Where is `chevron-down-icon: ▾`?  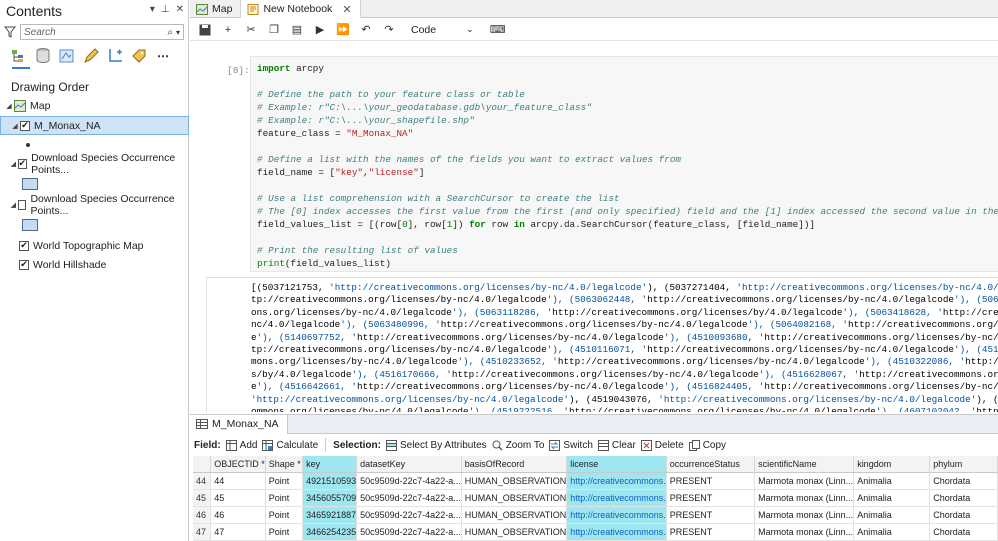 chevron-down-icon: ▾ is located at coordinates (152, 9).